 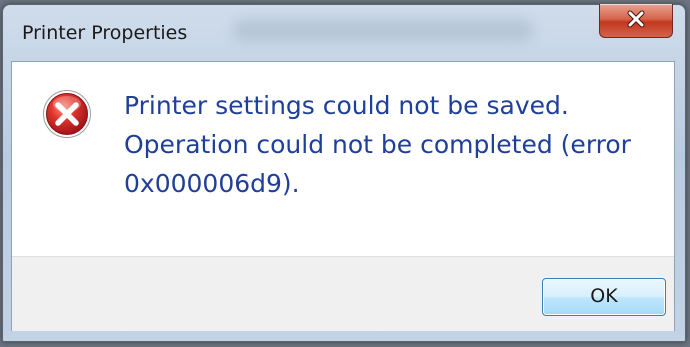 I want to click on error-message-line: Operation could not be completed (error, so click(x=377, y=144).